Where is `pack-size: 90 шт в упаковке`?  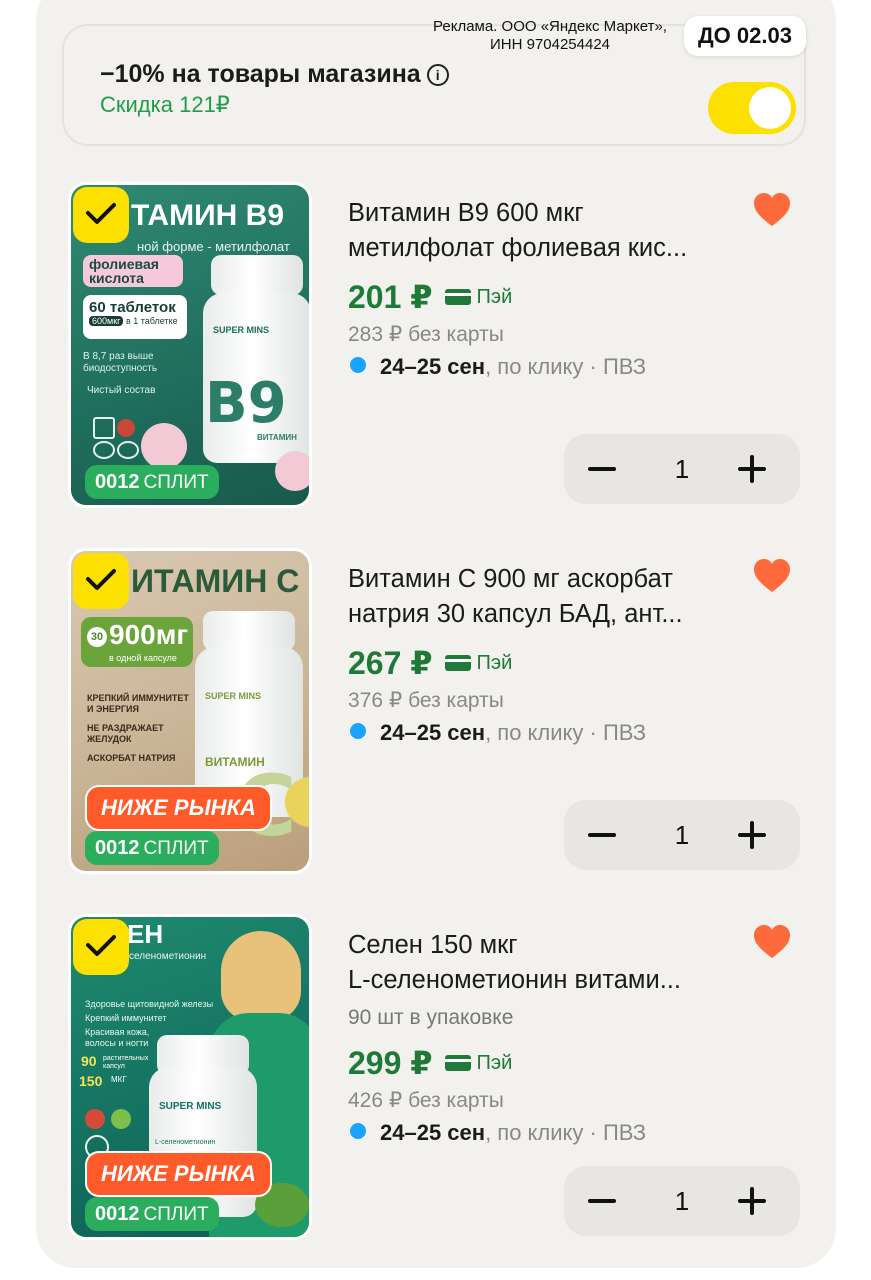 pack-size: 90 шт в упаковке is located at coordinates (431, 1017).